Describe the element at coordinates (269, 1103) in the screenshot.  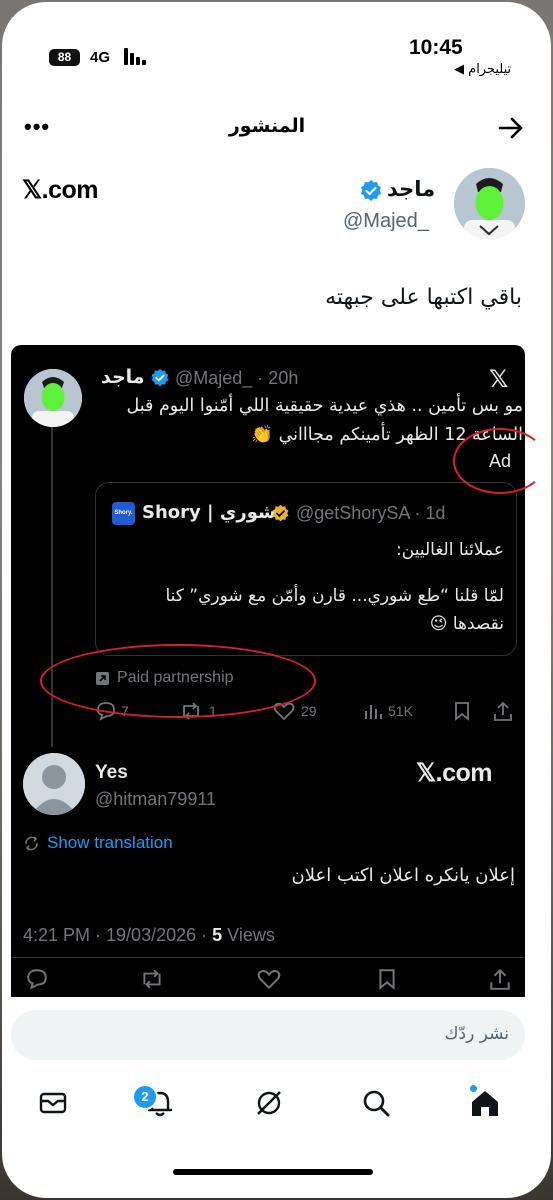
I see `grok-icon` at that location.